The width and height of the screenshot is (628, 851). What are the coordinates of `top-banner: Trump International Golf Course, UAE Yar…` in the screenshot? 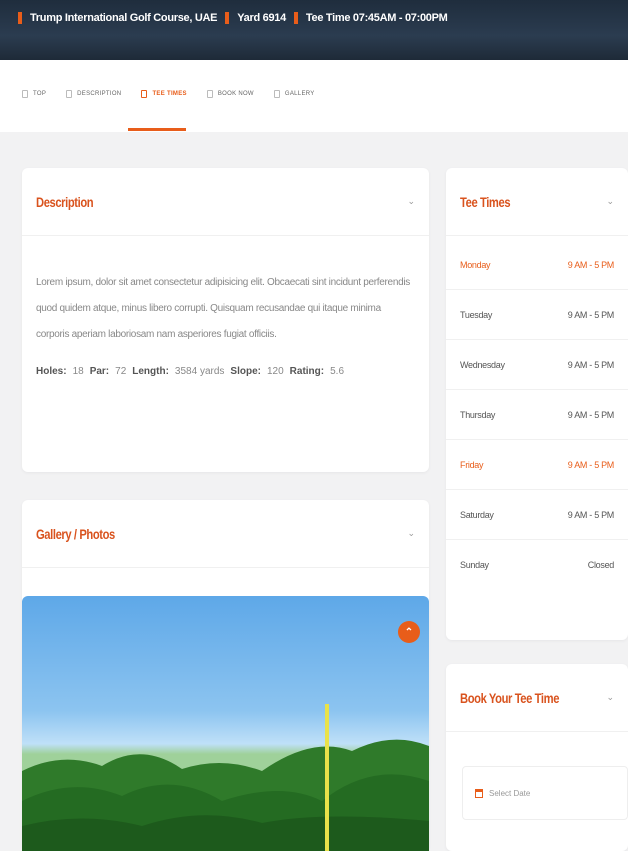 It's located at (314, 30).